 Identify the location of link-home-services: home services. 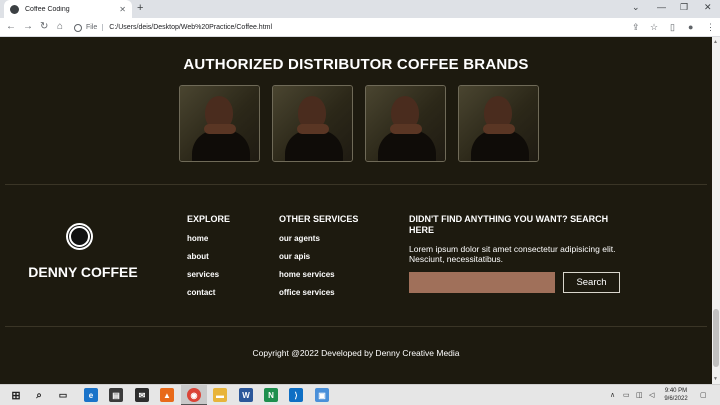
(307, 274).